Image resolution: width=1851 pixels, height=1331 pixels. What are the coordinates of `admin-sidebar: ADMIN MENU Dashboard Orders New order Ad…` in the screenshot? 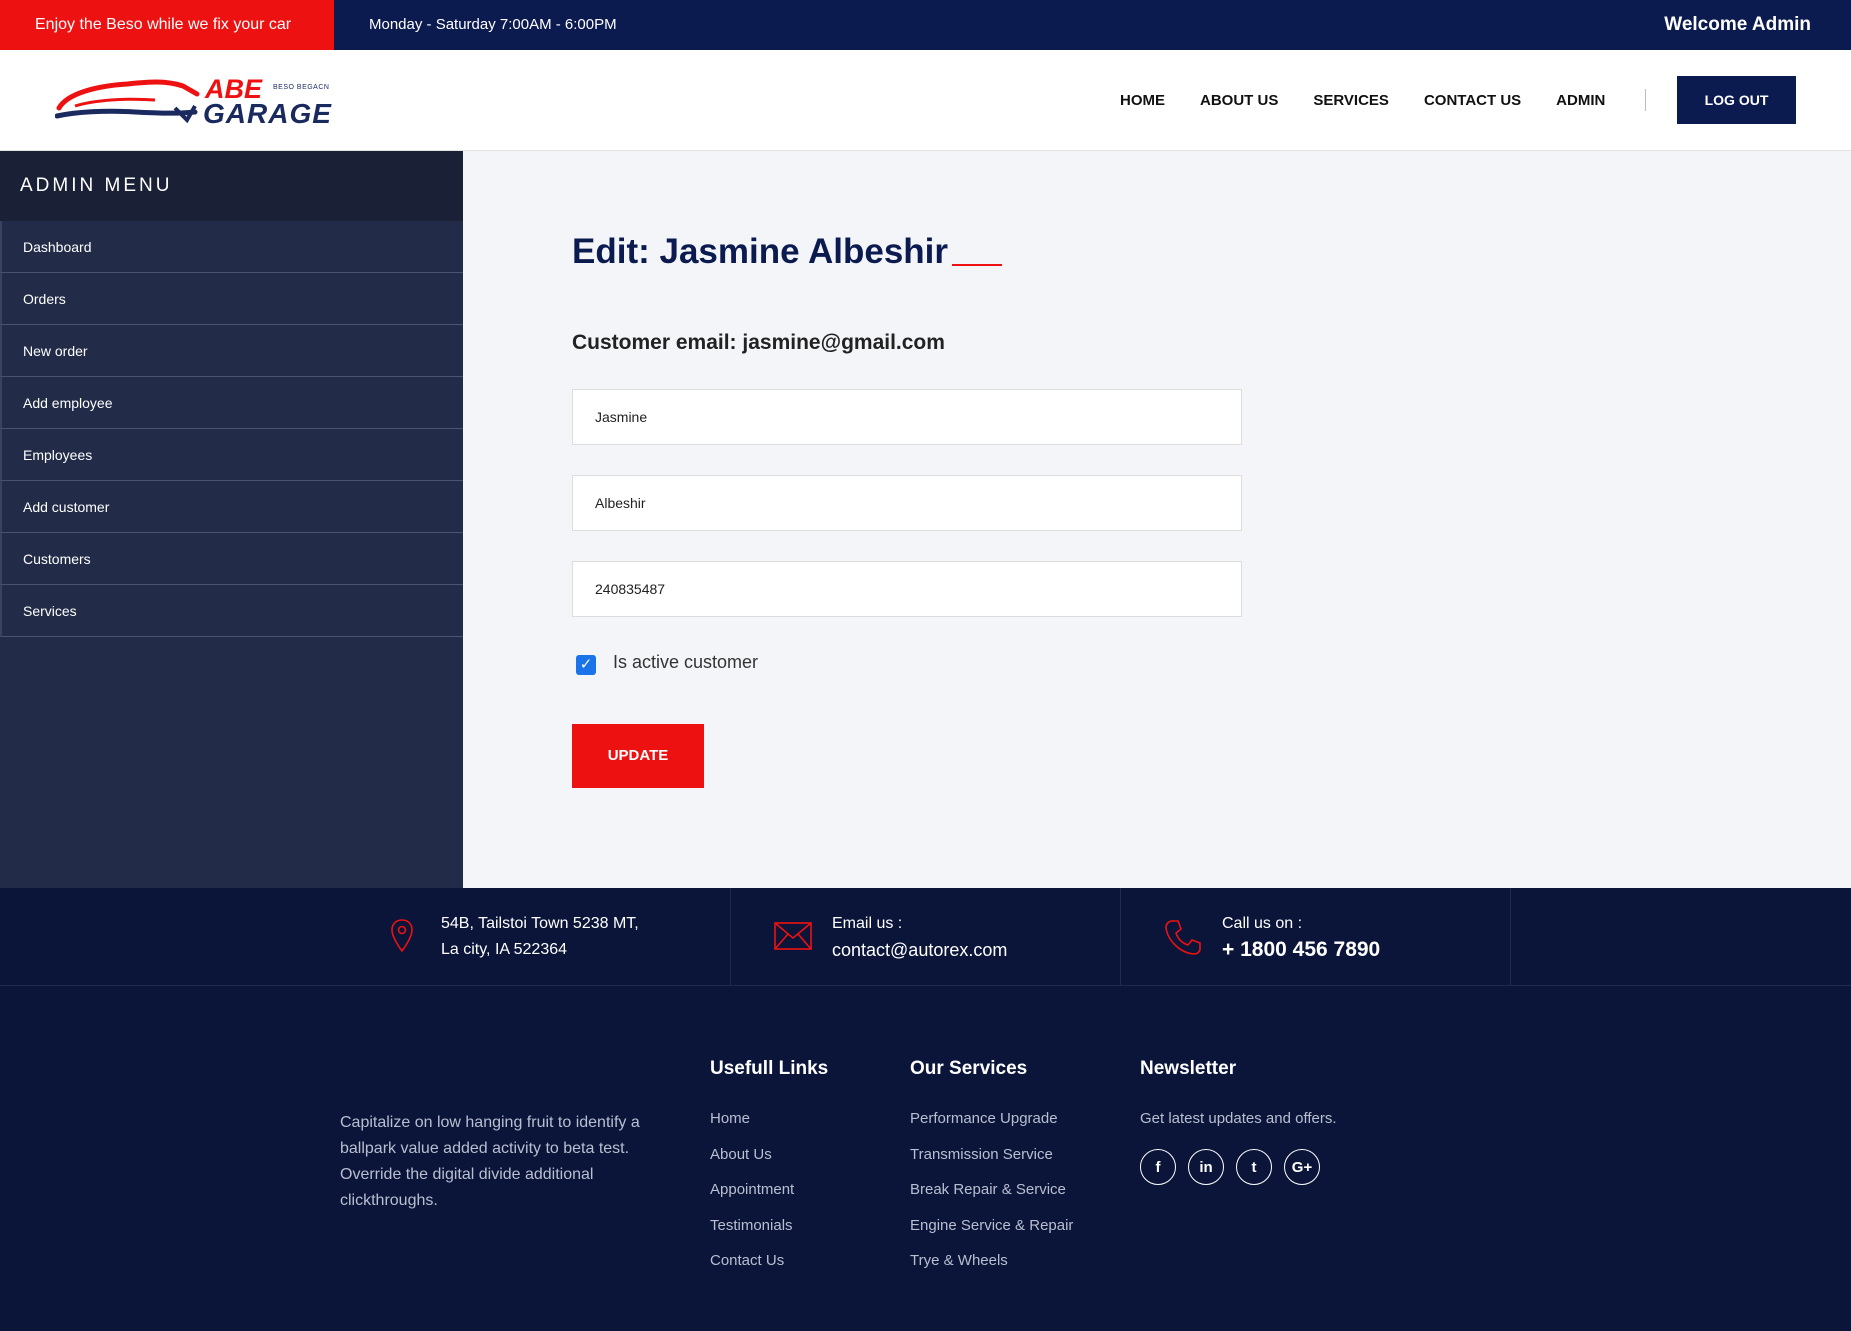 It's located at (231, 519).